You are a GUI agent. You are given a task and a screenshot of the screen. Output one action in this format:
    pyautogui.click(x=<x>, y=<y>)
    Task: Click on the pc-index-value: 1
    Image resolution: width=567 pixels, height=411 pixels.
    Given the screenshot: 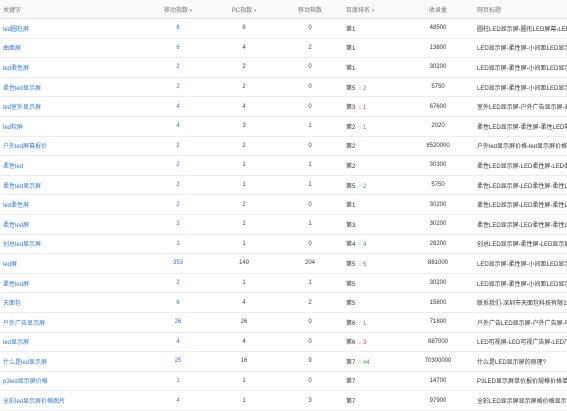 What is the action you would take?
    pyautogui.click(x=244, y=165)
    